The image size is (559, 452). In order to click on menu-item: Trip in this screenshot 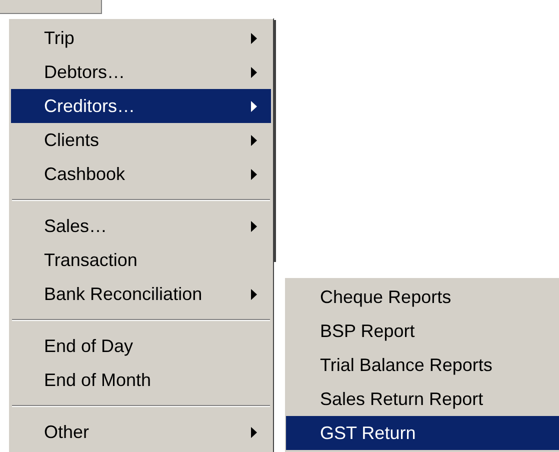, I will do `click(141, 38)`.